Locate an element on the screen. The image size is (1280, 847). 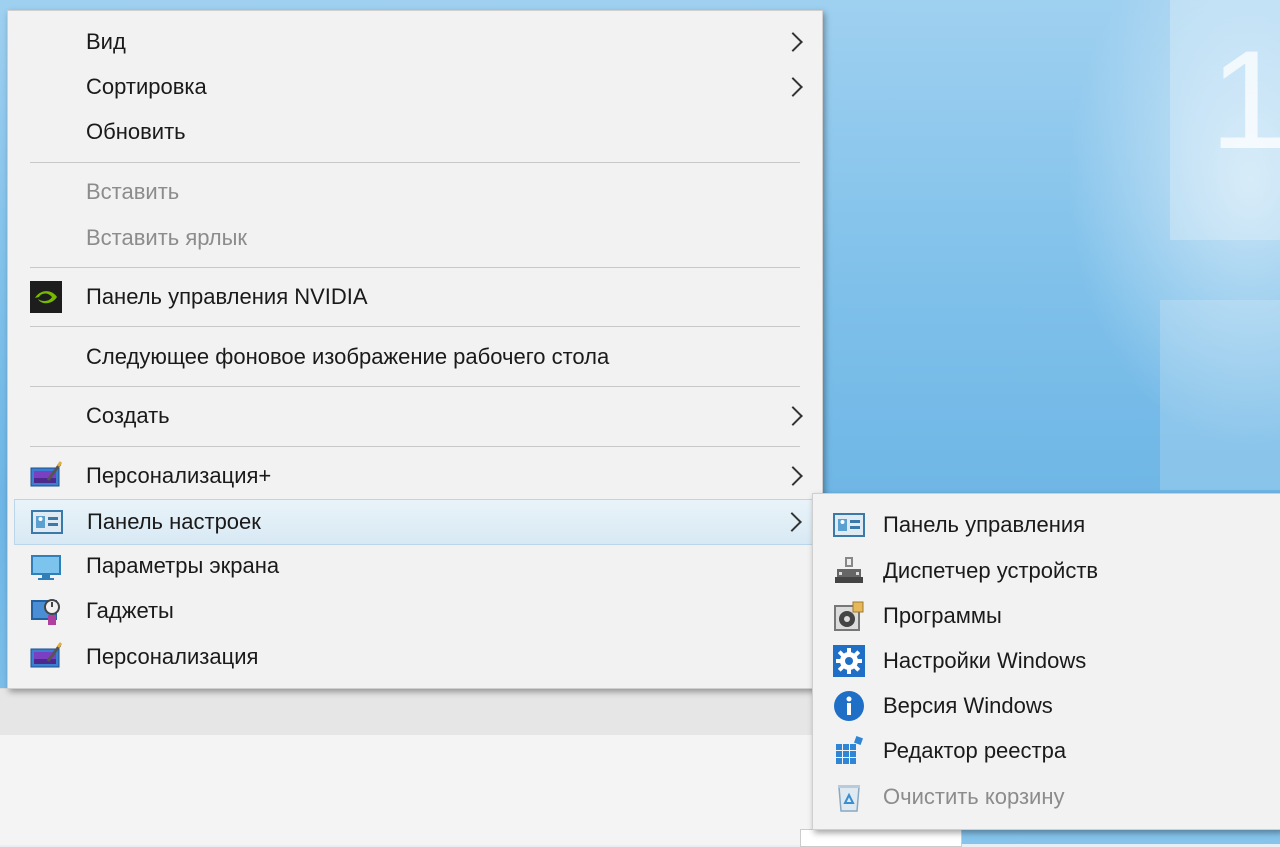
menu-item-nvidia-control-panel: Панель управления NVIDIA is located at coordinates (415, 297).